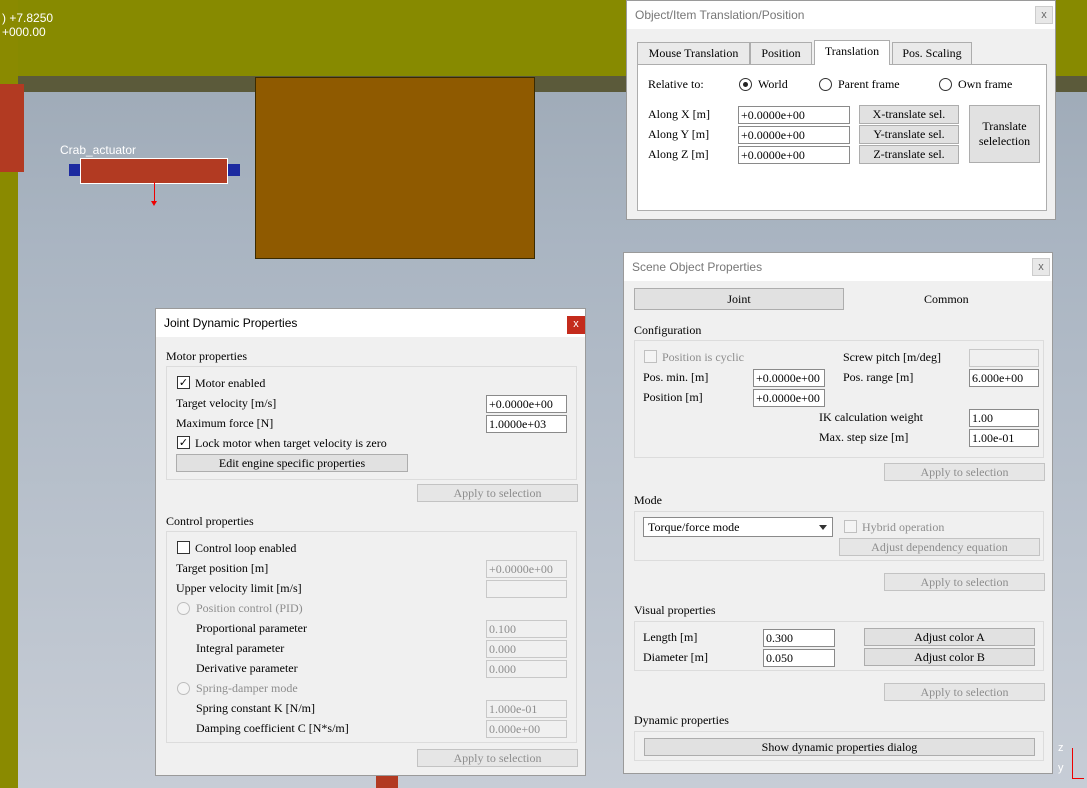 The width and height of the screenshot is (1087, 788). What do you see at coordinates (1004, 141) in the screenshot?
I see `translate-selection-label-2: selelection` at bounding box center [1004, 141].